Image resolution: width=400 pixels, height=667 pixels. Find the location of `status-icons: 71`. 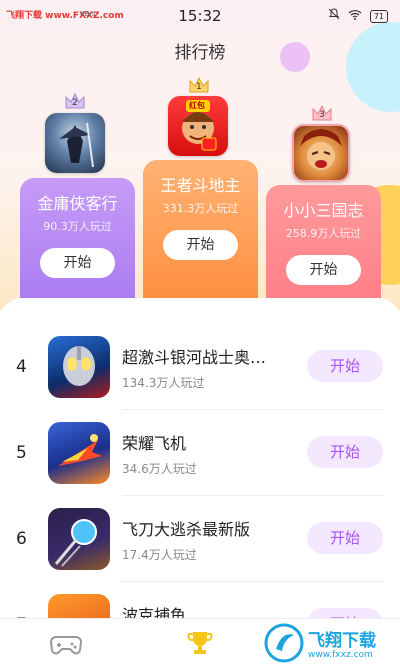

status-icons: 71 is located at coordinates (358, 16).